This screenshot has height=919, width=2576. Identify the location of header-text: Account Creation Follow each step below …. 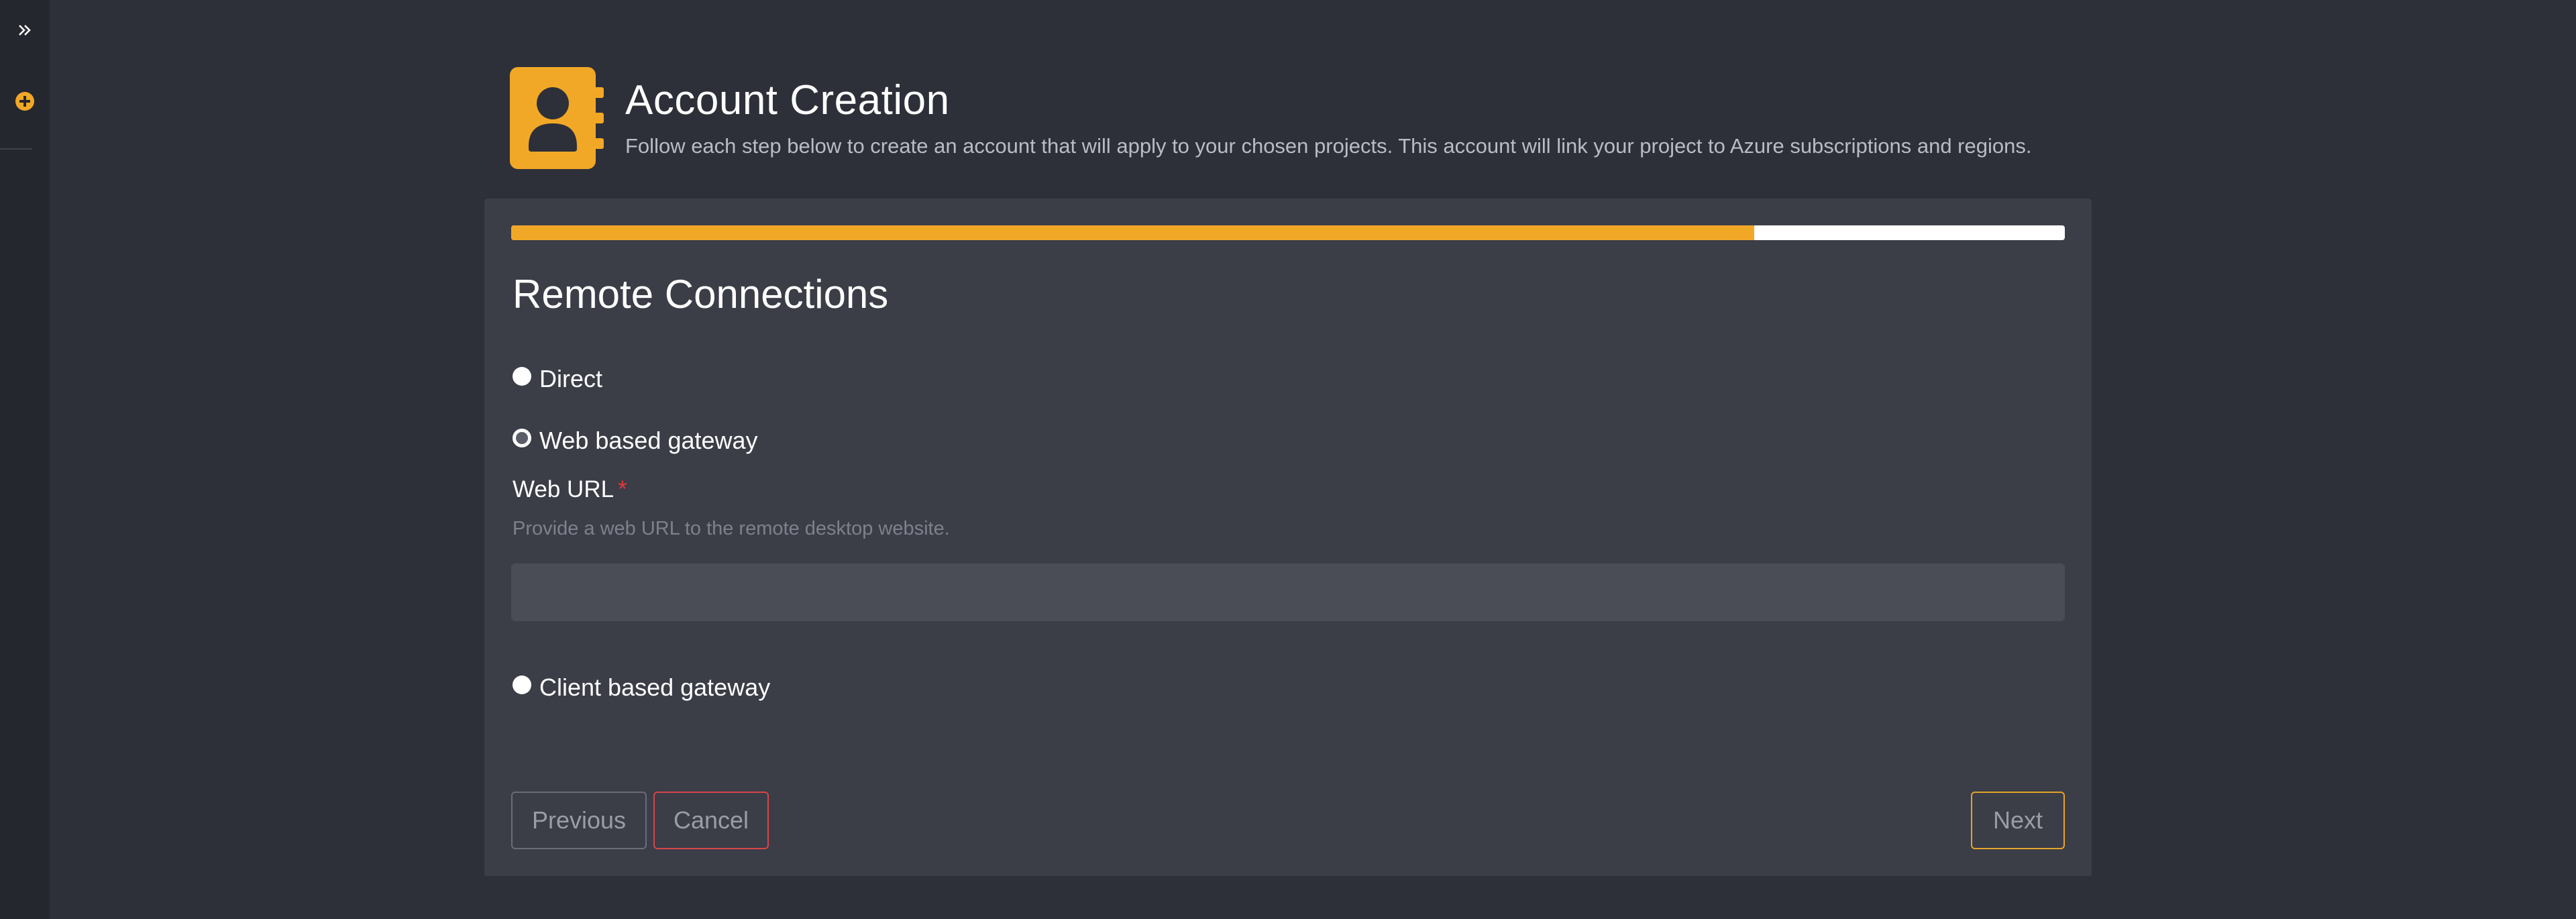
(1328, 117).